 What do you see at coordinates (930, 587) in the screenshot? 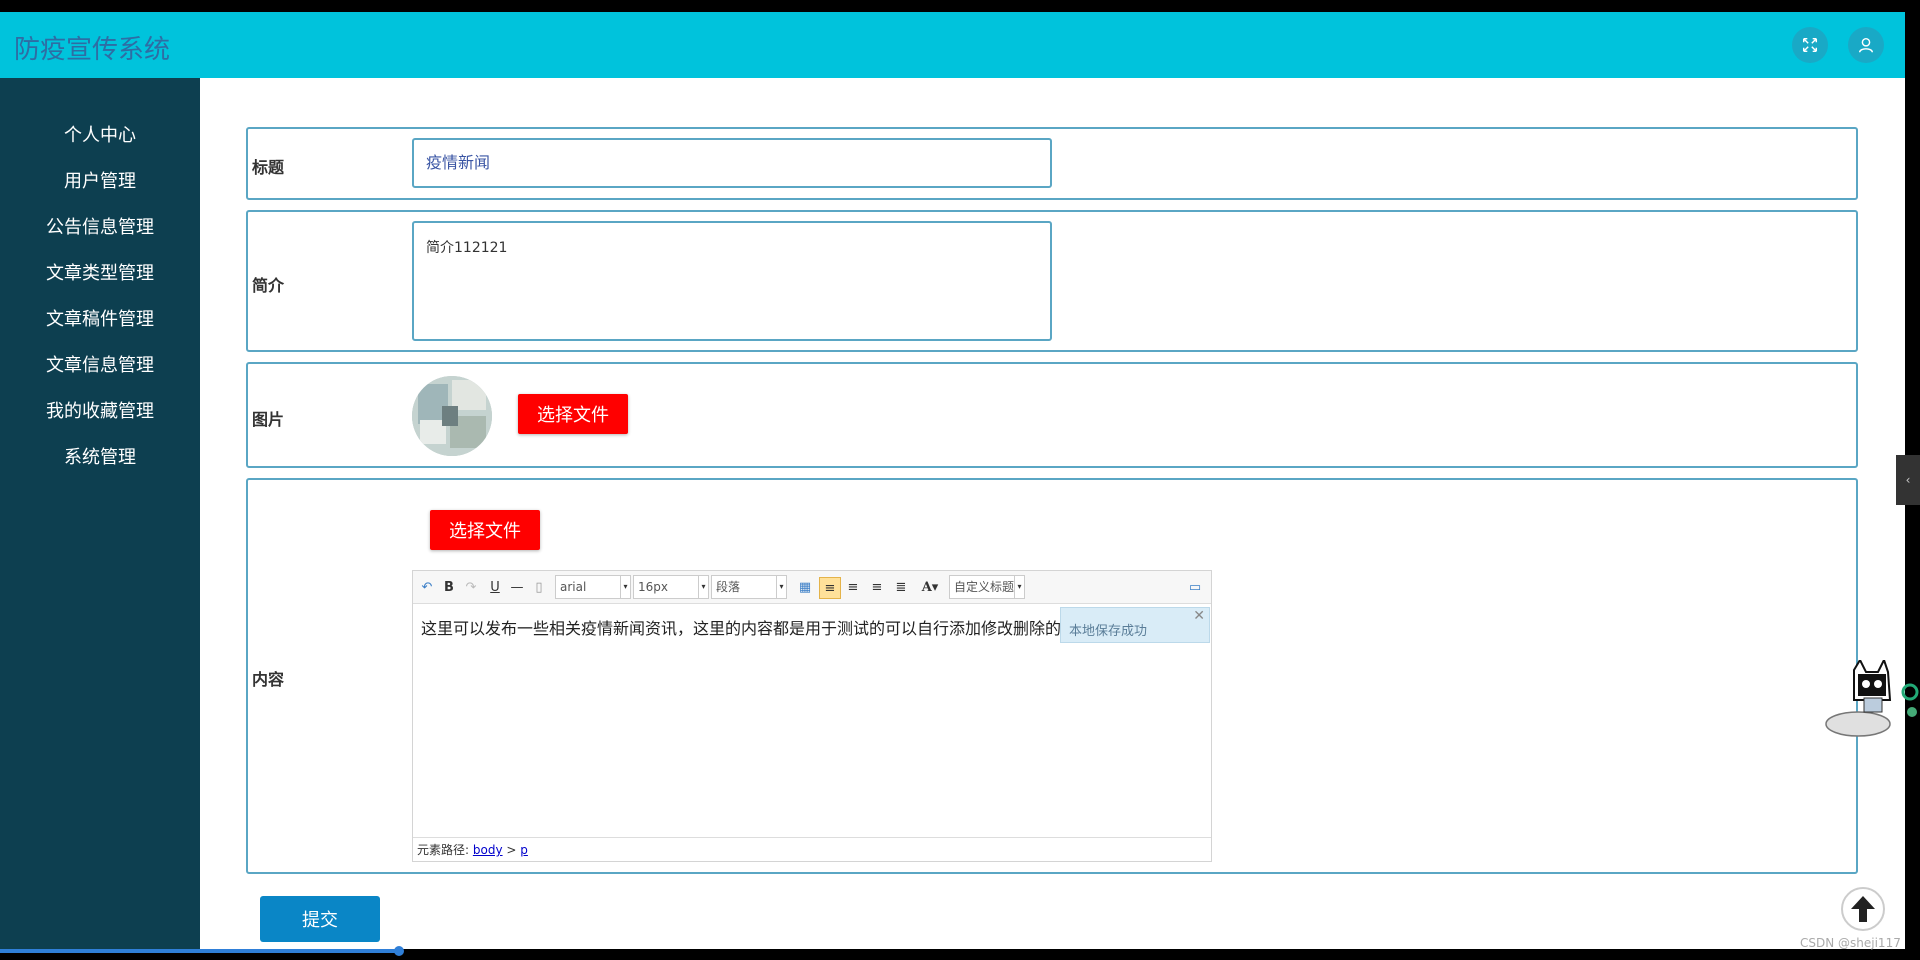
I see `font-color-icon: A▾` at bounding box center [930, 587].